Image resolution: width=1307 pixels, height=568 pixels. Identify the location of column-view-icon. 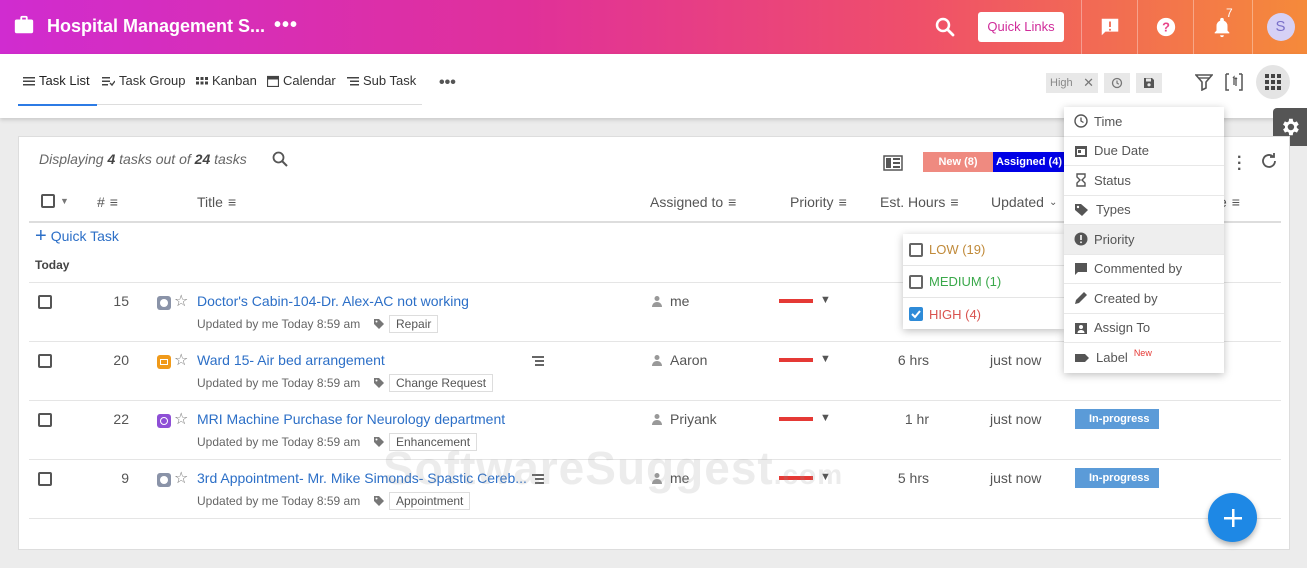
(893, 163).